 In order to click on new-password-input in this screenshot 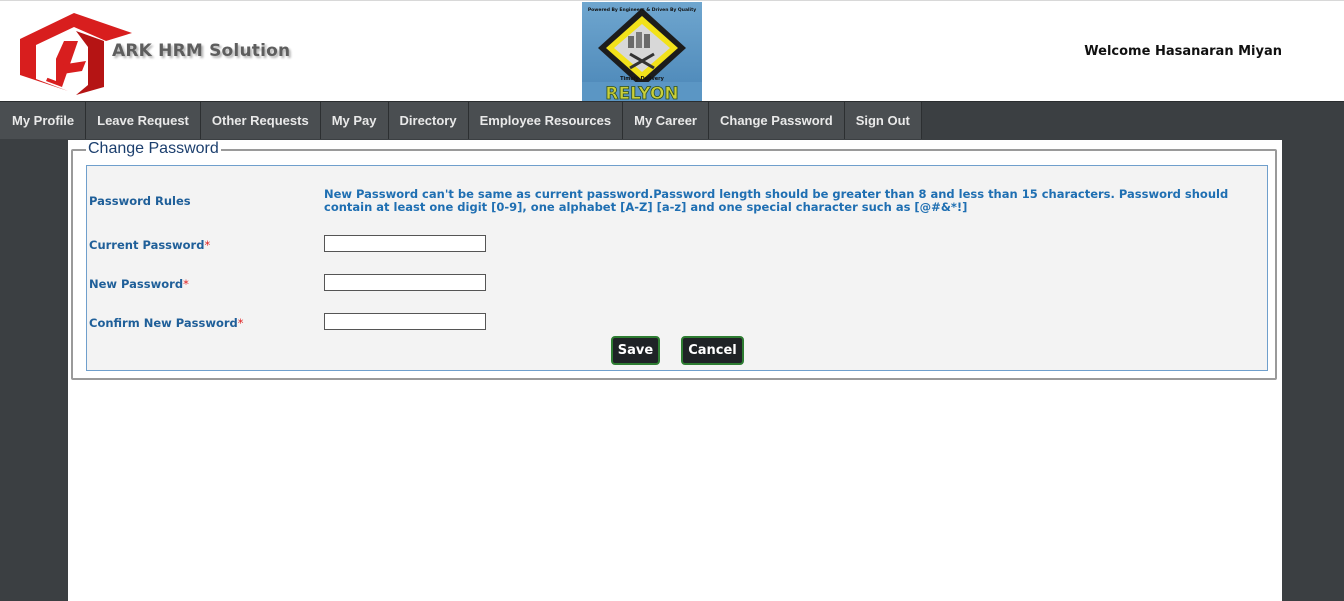, I will do `click(405, 282)`.